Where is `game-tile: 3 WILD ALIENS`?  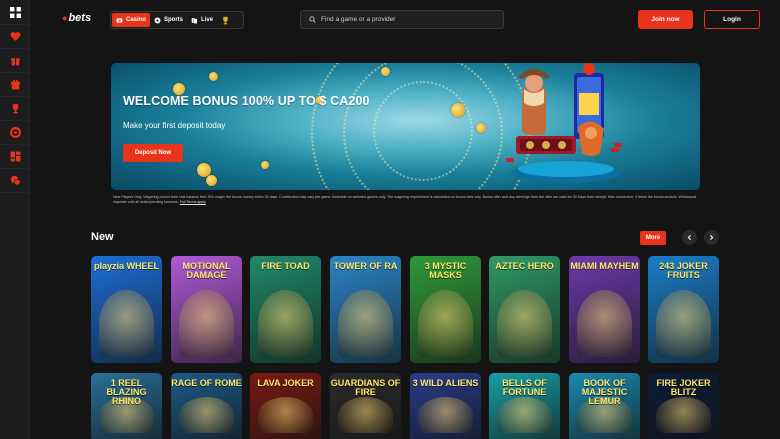 game-tile: 3 WILD ALIENS is located at coordinates (445, 406).